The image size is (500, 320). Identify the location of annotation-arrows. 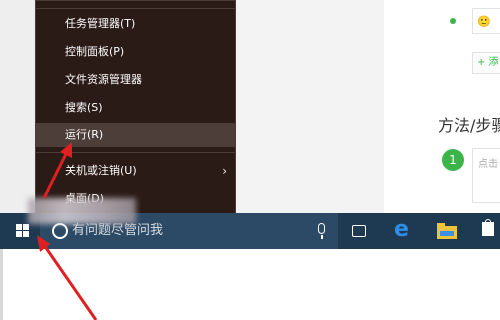
(67, 231).